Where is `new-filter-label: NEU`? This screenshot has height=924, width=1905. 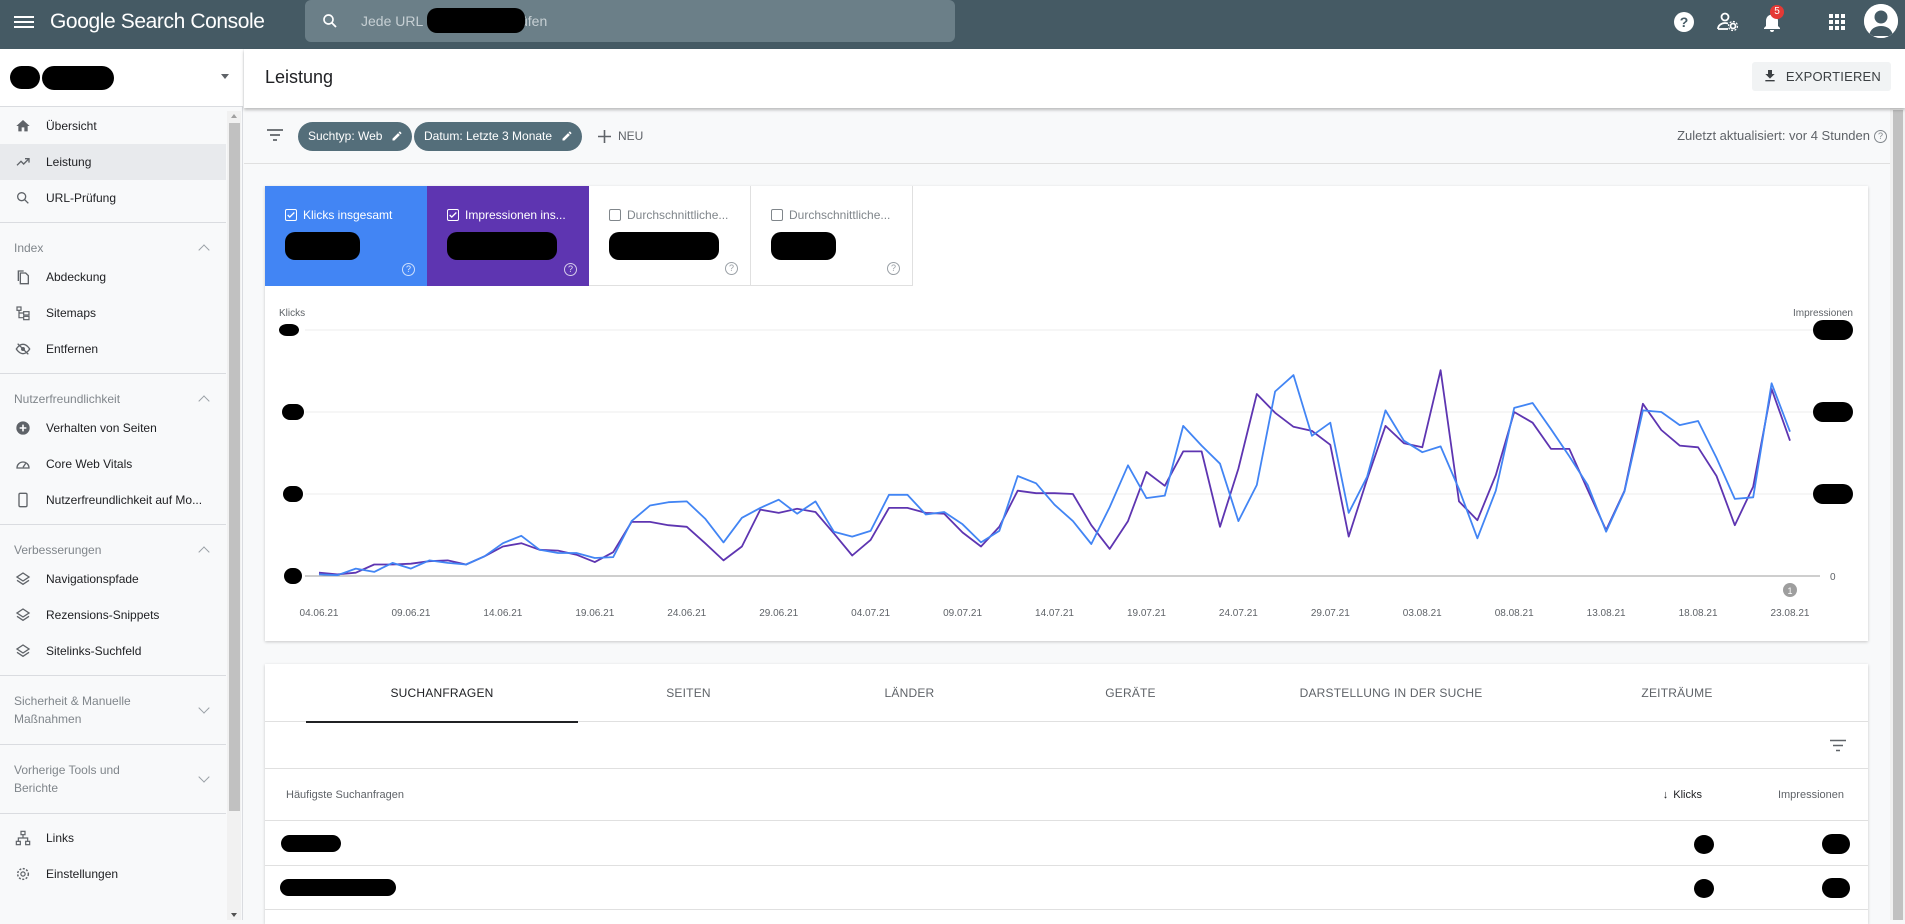
new-filter-label: NEU is located at coordinates (631, 136).